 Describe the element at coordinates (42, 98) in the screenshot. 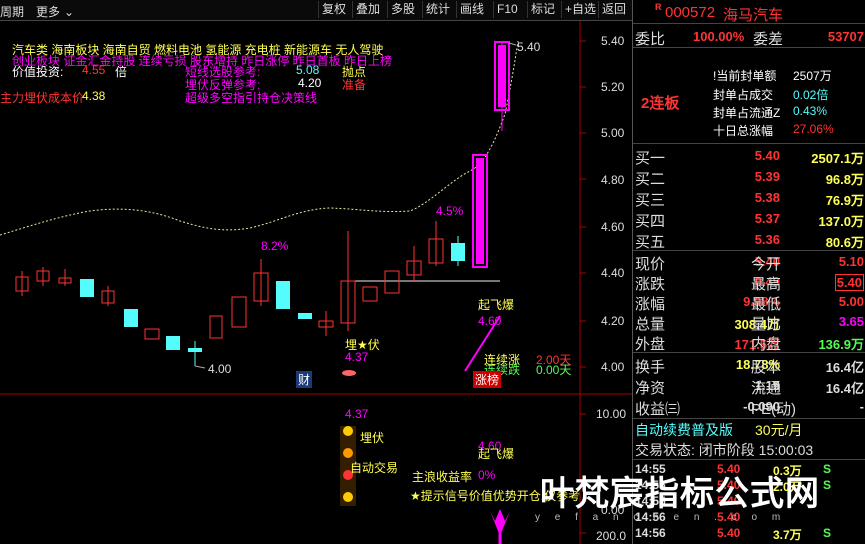

I see `main-force-label: 主力埋伏成本价` at that location.